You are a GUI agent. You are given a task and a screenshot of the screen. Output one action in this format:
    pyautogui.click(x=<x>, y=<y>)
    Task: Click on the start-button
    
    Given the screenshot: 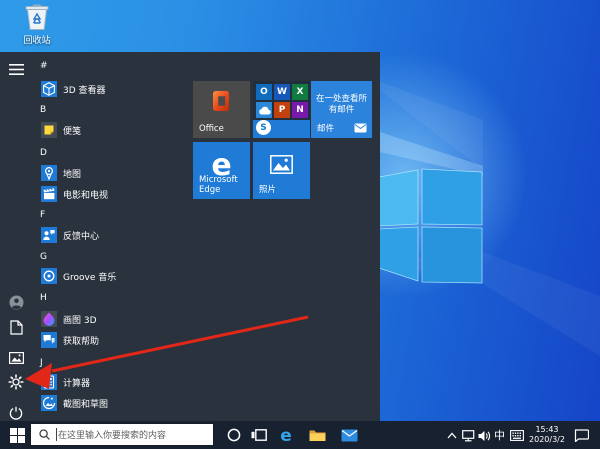 What is the action you would take?
    pyautogui.click(x=17, y=435)
    